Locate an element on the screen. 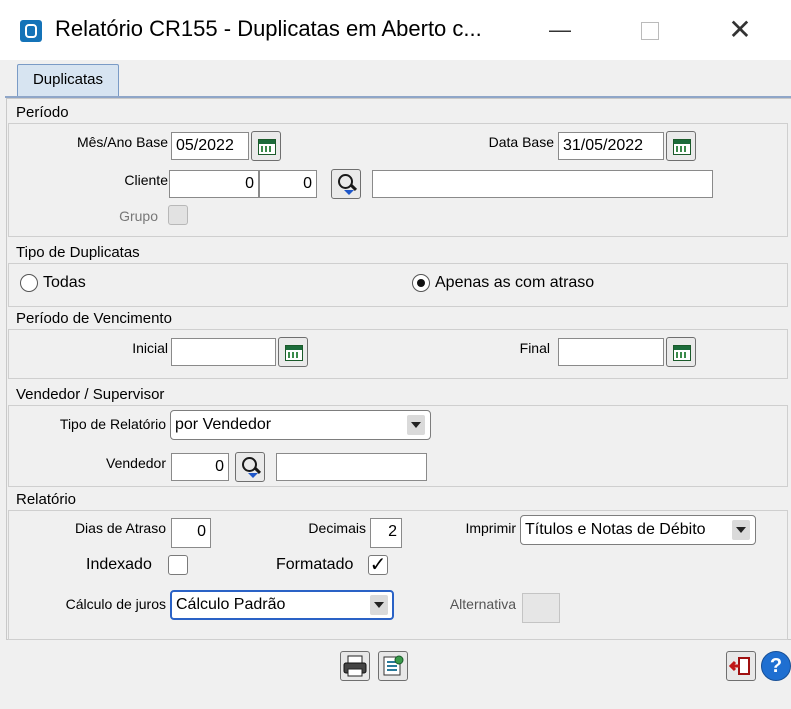  data-base-input: 31/05/2022 is located at coordinates (611, 146).